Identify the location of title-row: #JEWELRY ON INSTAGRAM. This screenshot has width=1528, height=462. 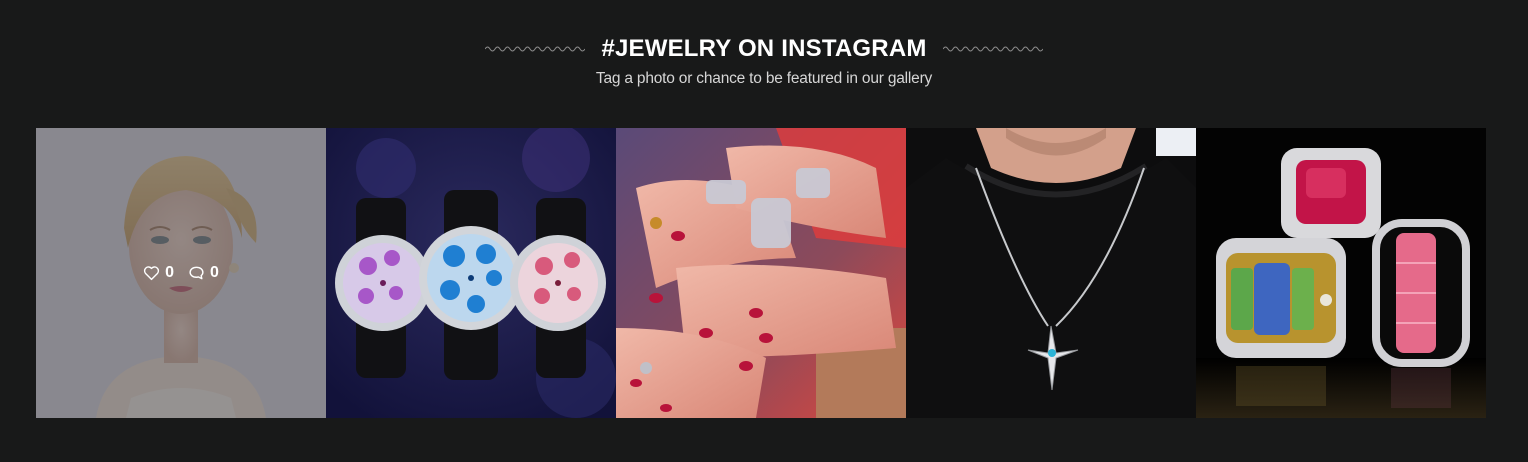
(764, 49).